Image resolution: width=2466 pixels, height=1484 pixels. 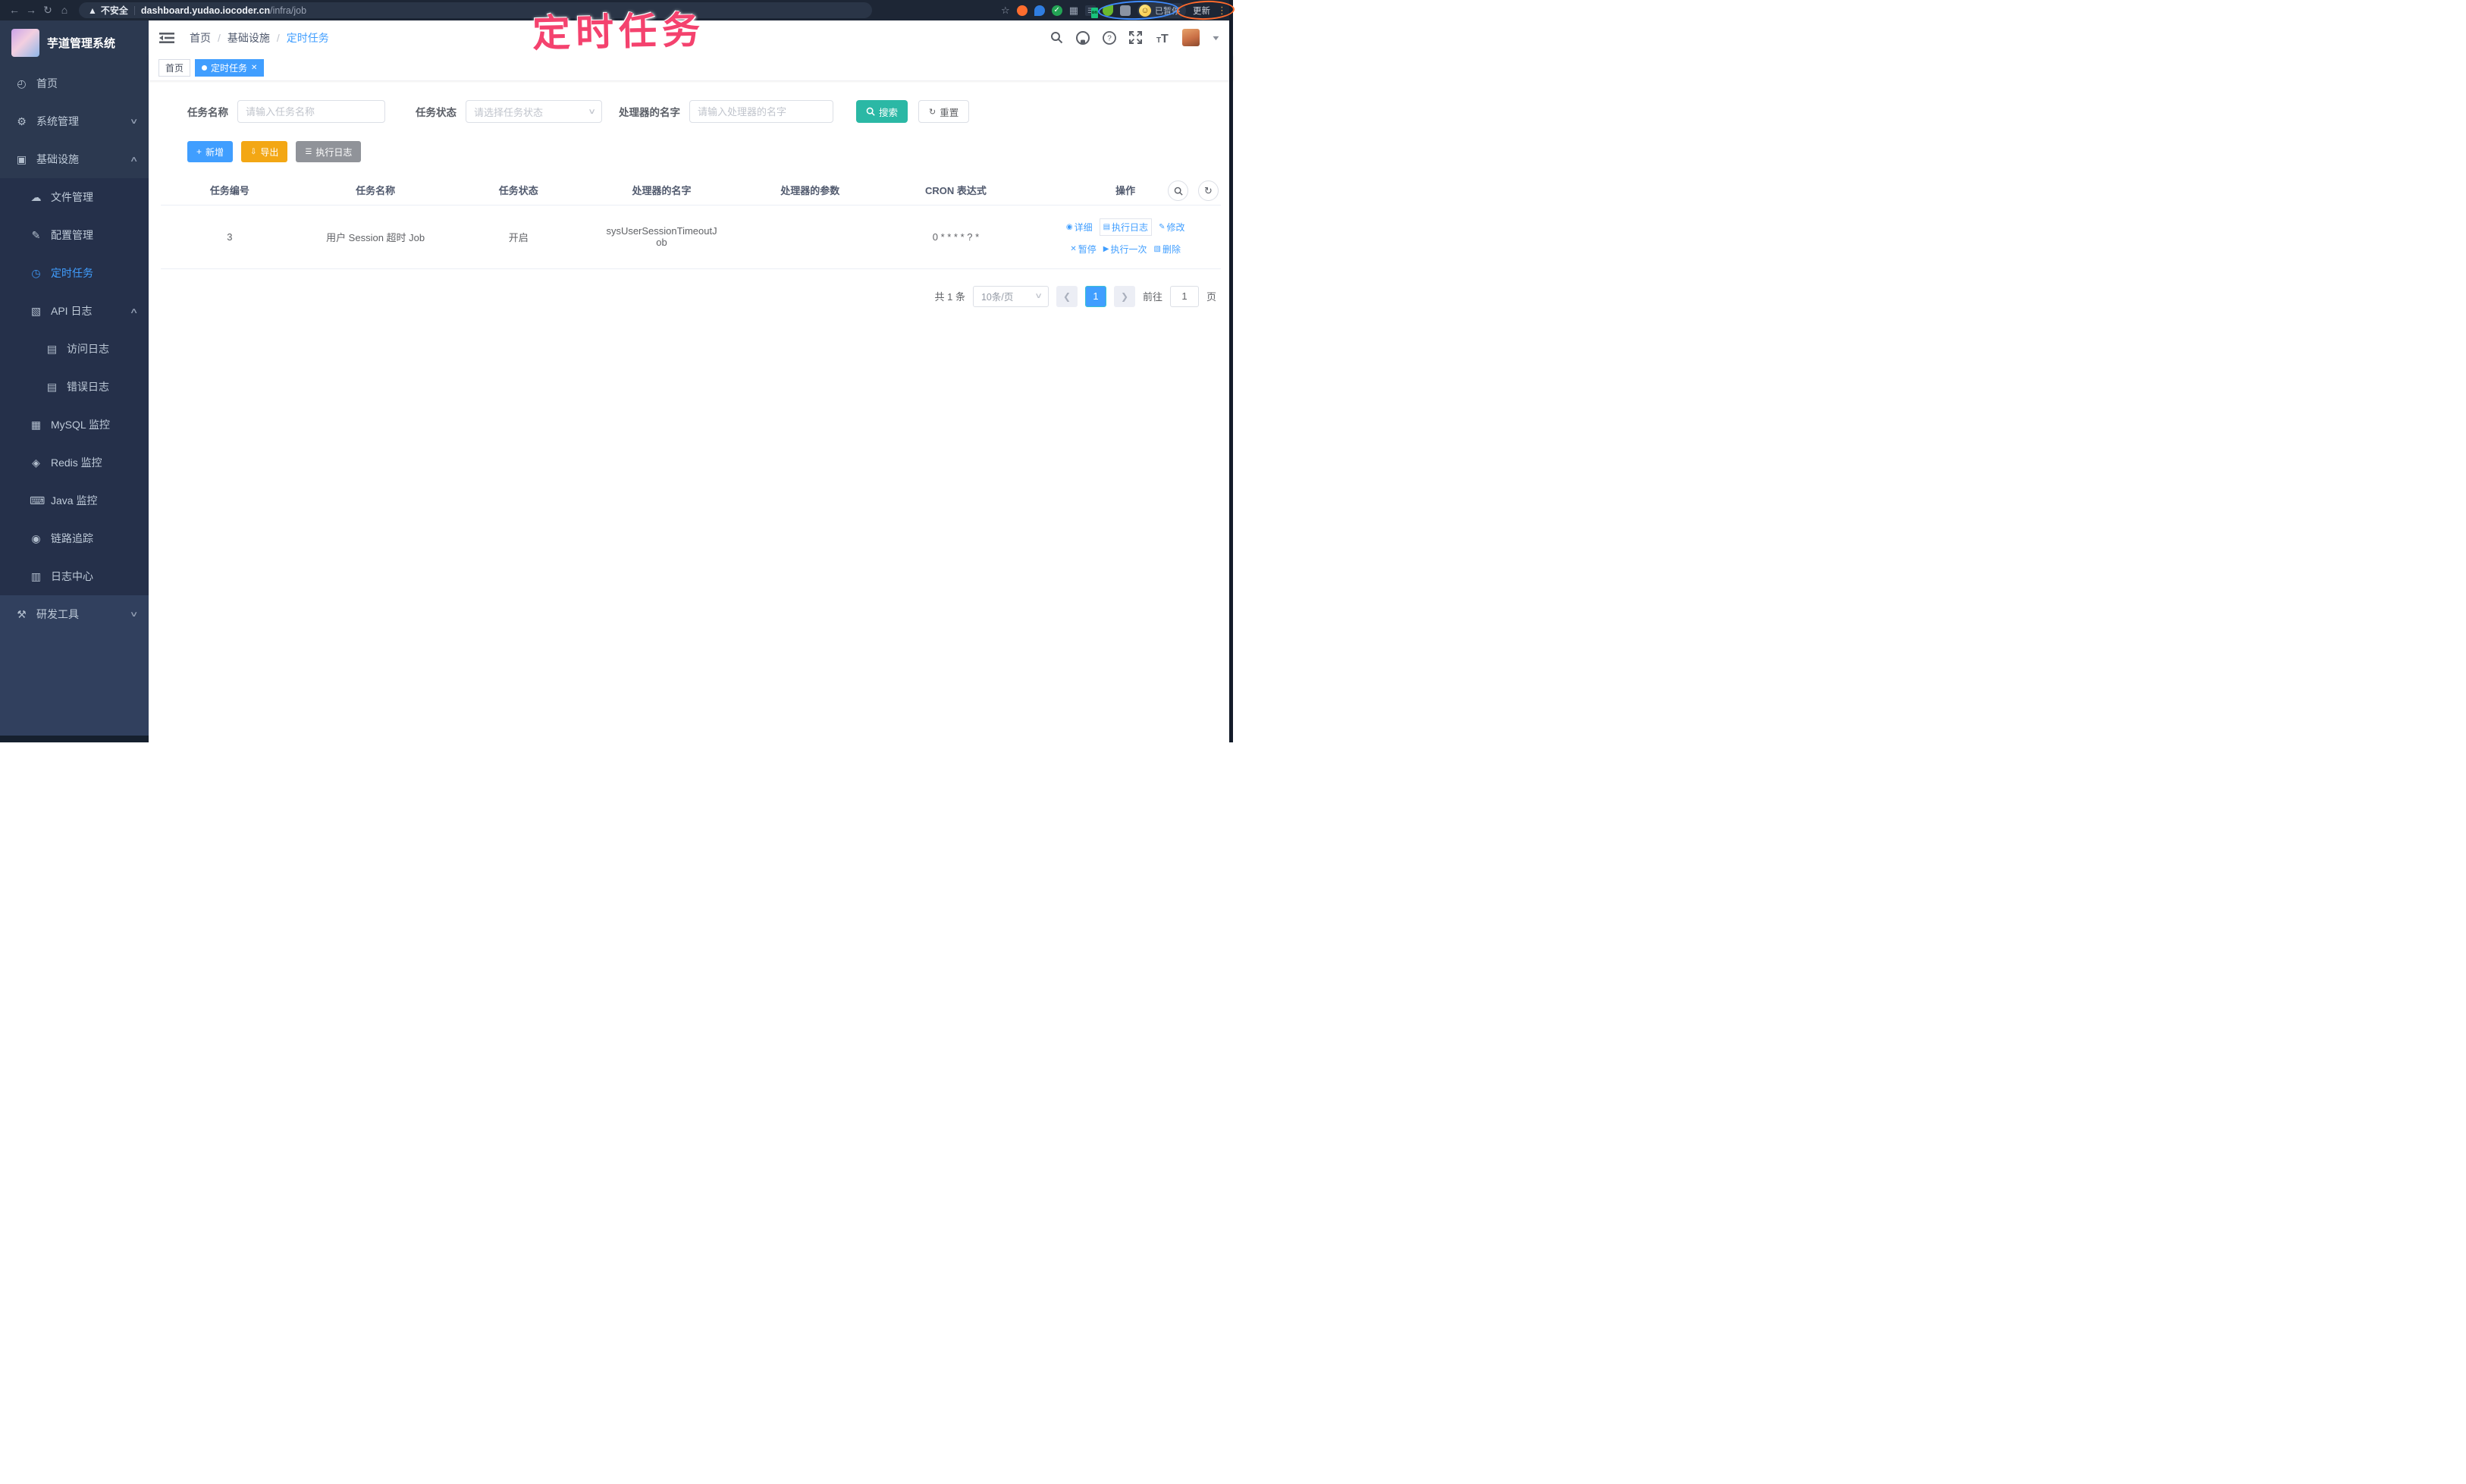 What do you see at coordinates (206, 11) in the screenshot?
I see `url-host: dashboard.yudao.iocoder.cn` at bounding box center [206, 11].